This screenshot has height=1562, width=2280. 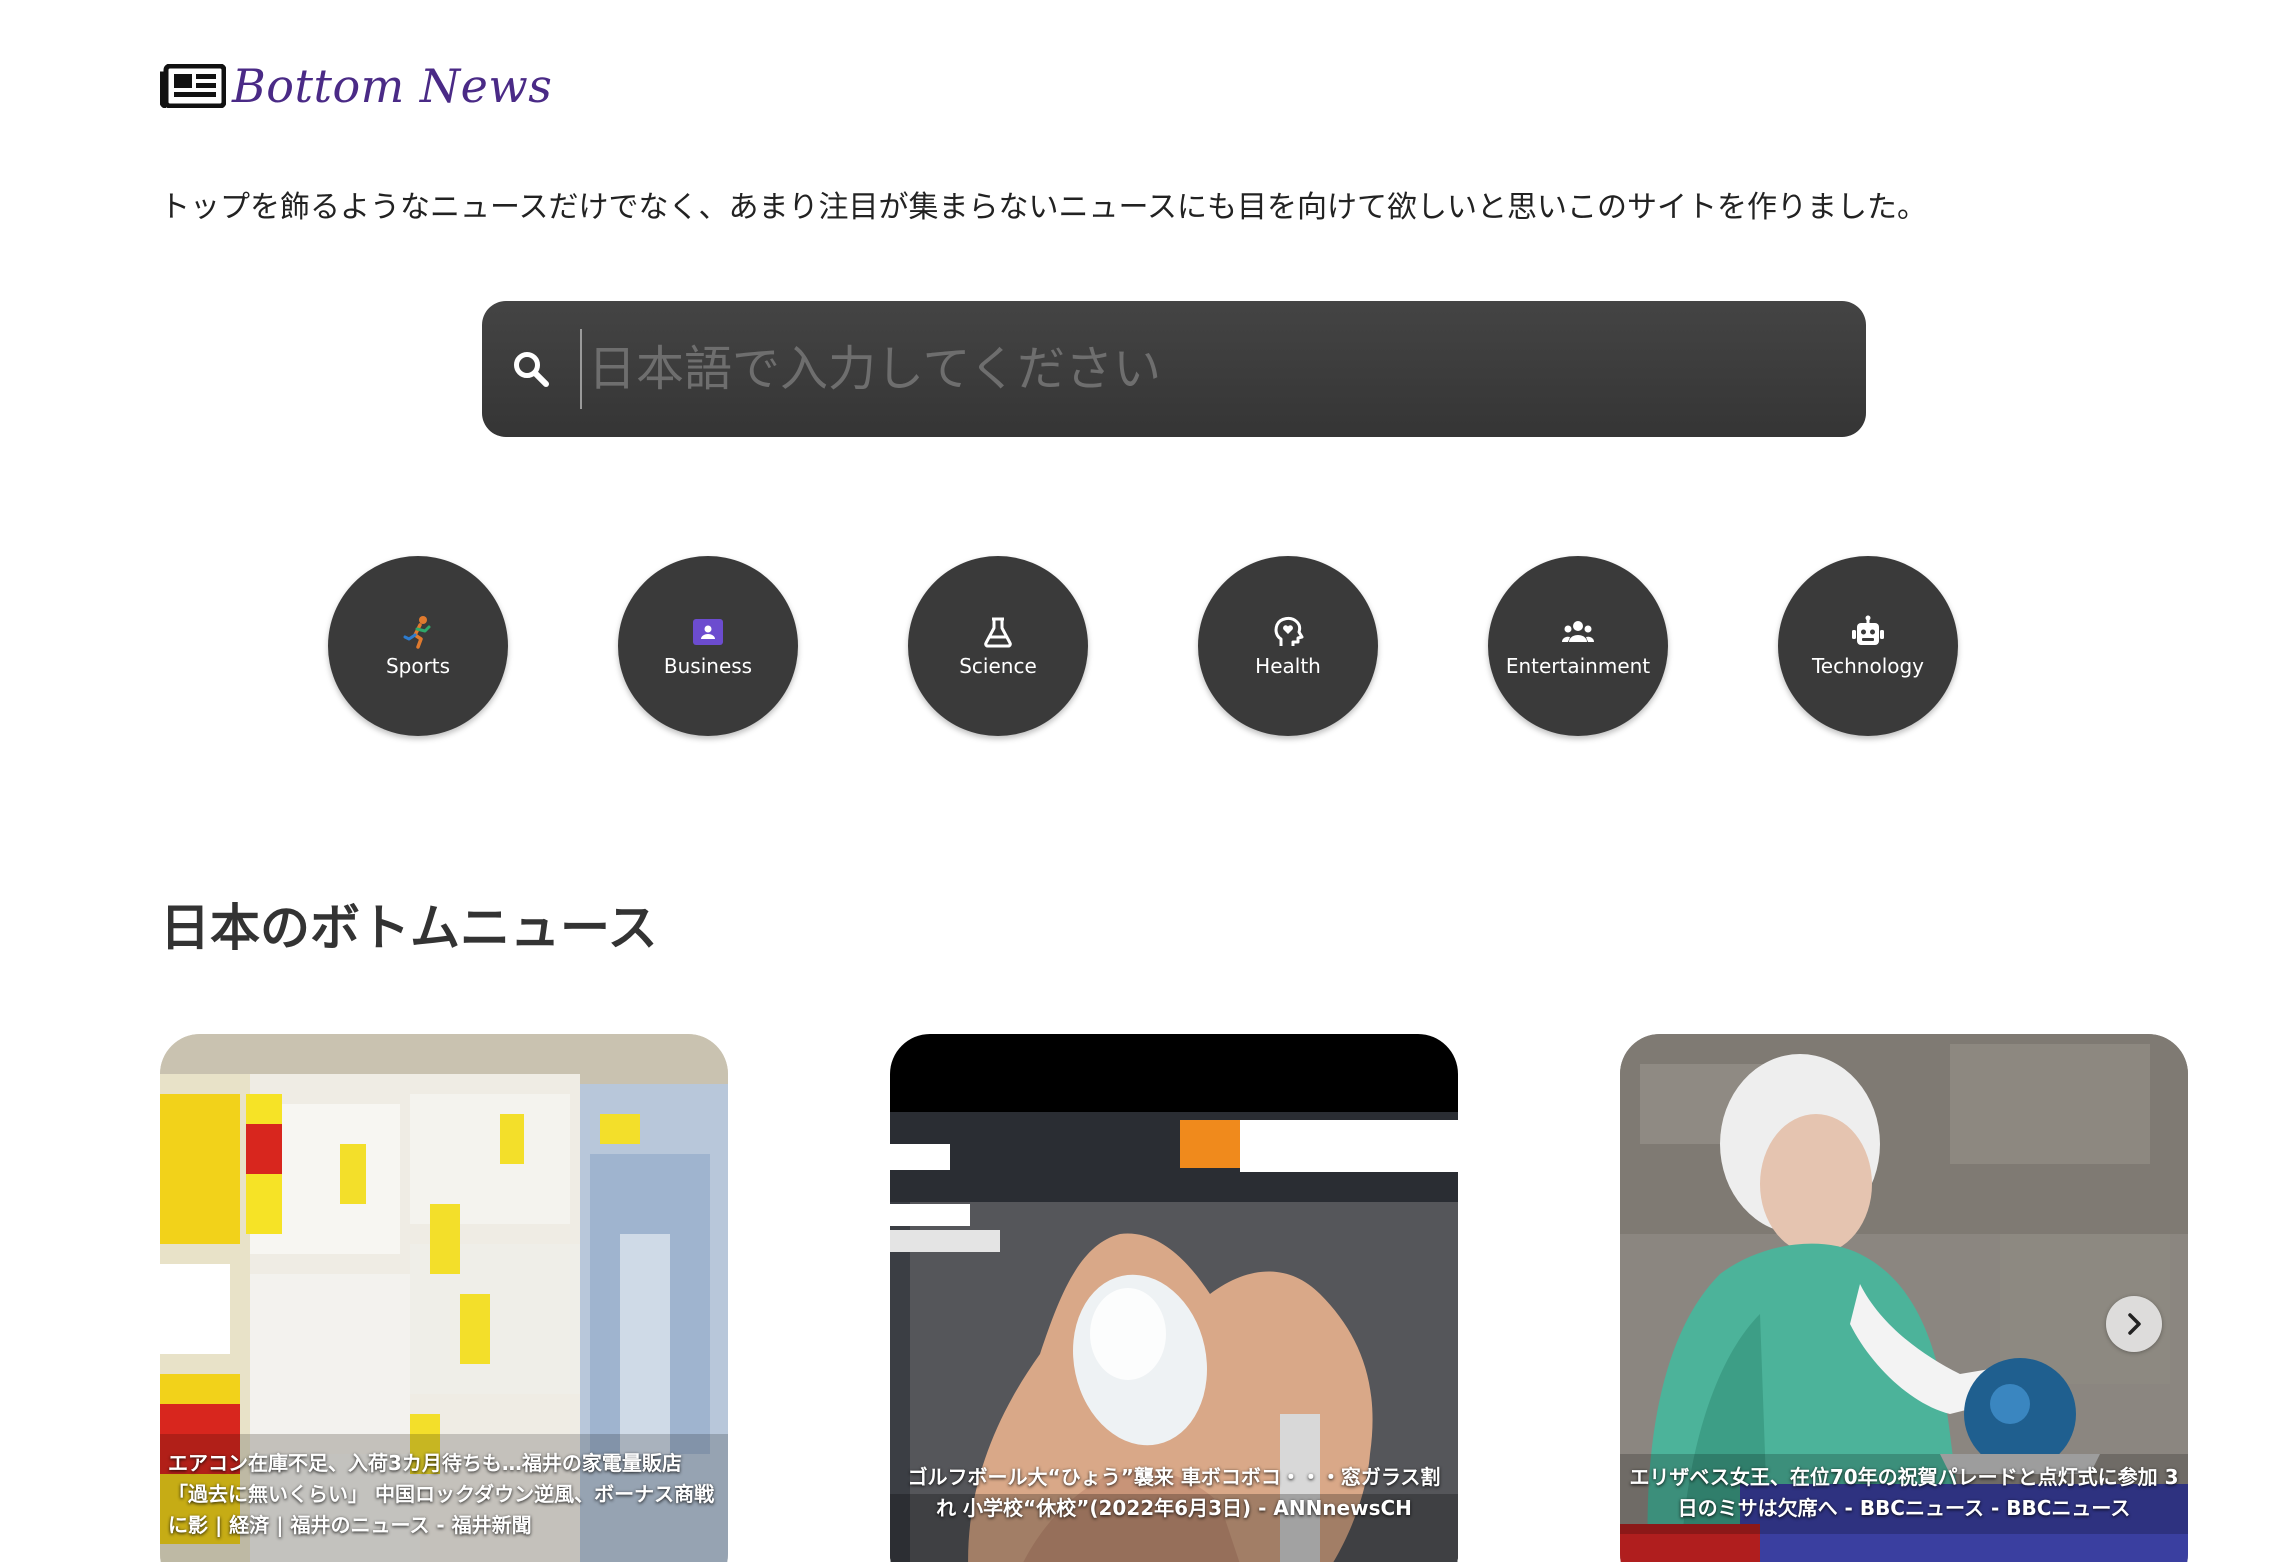 What do you see at coordinates (531, 369) in the screenshot?
I see `search-icon` at bounding box center [531, 369].